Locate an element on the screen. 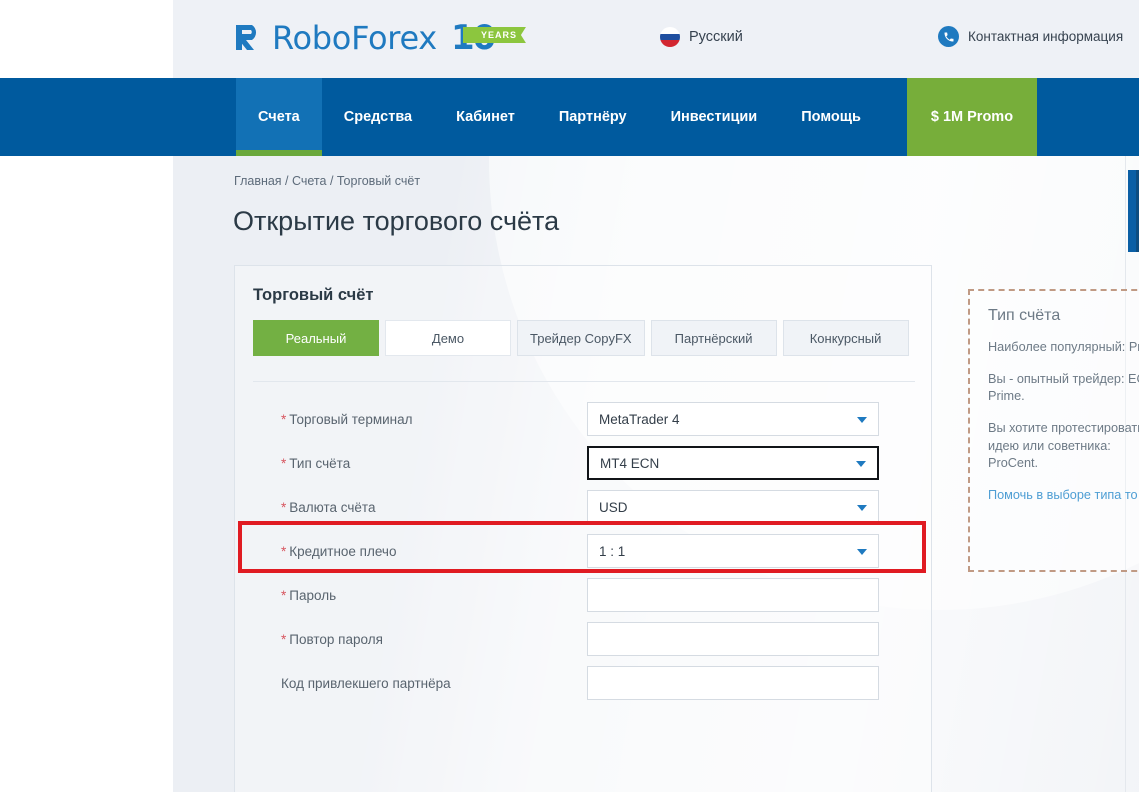 The width and height of the screenshot is (1139, 792). nav-item-funds: Средства is located at coordinates (378, 117).